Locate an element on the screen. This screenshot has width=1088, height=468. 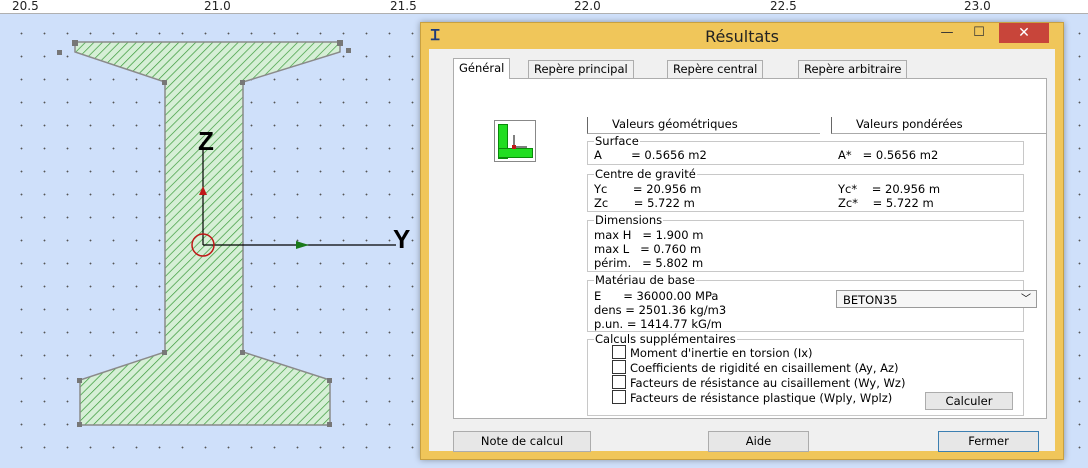
maximize-button: ☐ is located at coordinates (979, 33).